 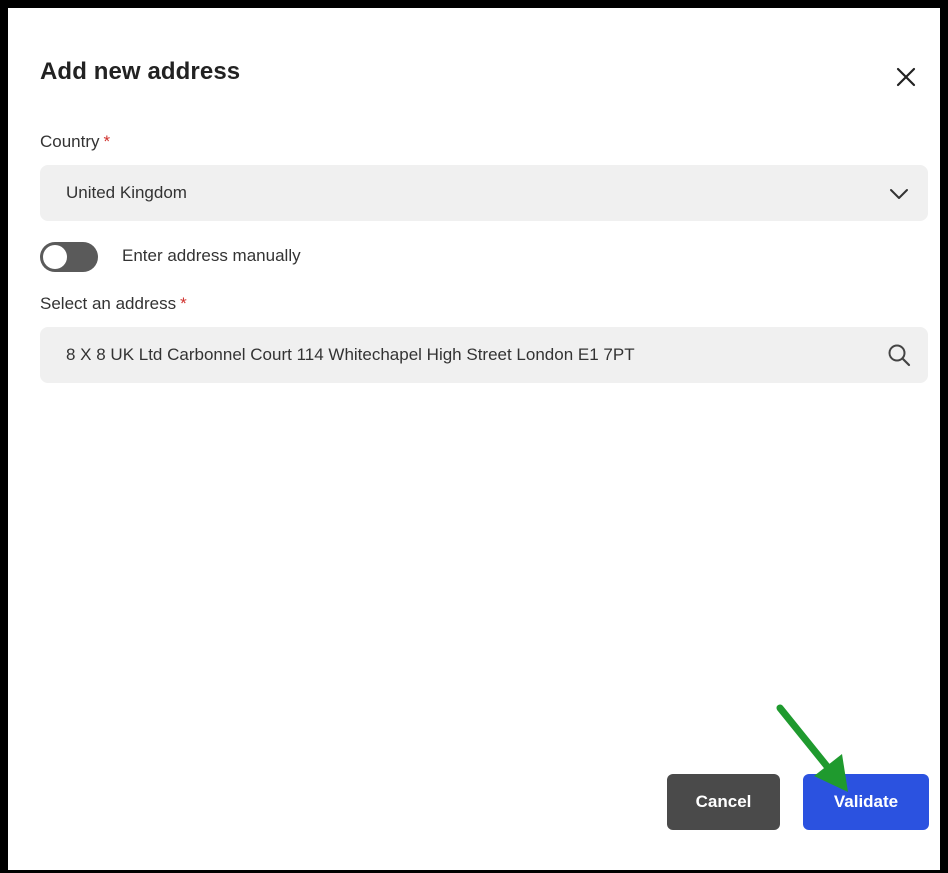 I want to click on chevron-down-icon, so click(x=899, y=194).